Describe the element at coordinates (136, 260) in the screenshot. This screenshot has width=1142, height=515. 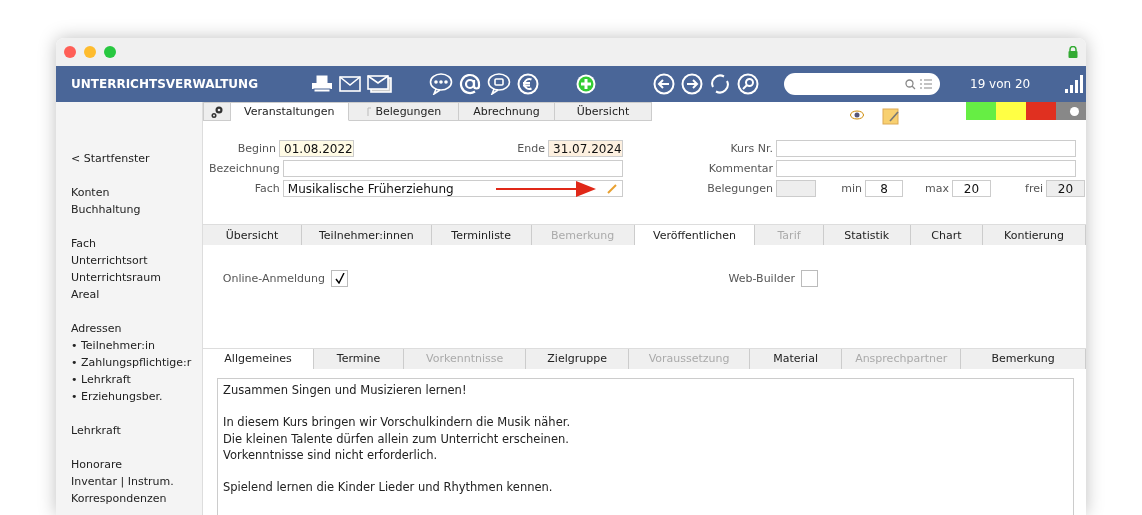
I see `sidebar-link: Unterrichtsort` at that location.